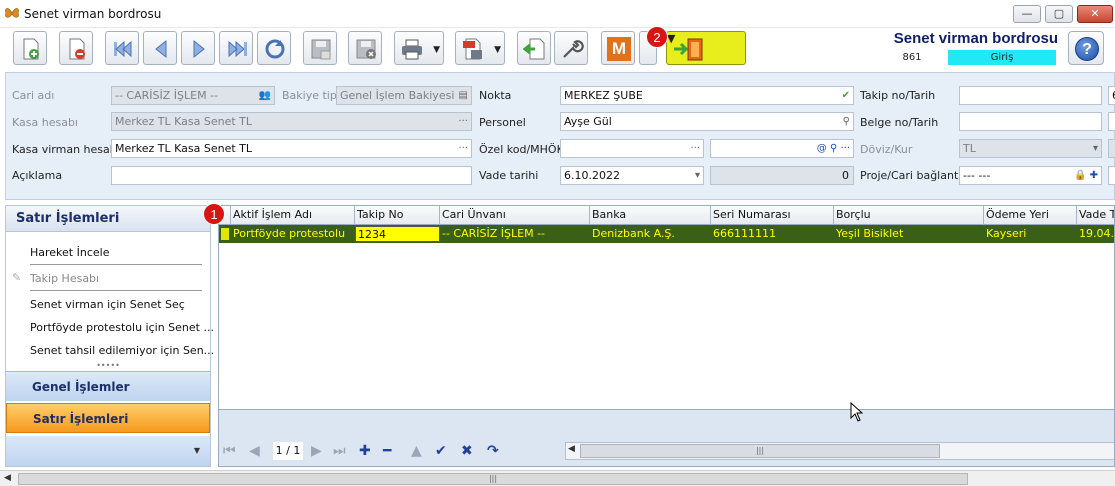 The image size is (1115, 486). I want to click on delete-document-icon, so click(77, 49).